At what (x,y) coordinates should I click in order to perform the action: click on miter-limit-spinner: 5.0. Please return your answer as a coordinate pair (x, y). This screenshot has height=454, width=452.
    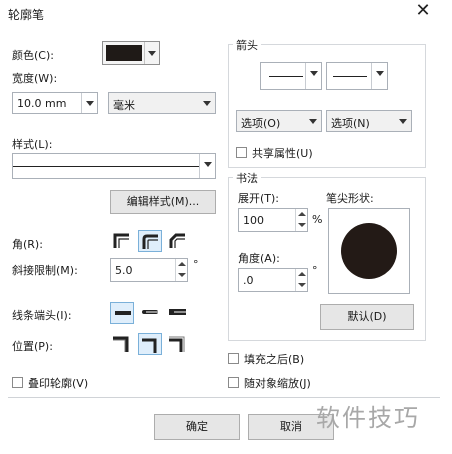
    Looking at the image, I should click on (149, 270).